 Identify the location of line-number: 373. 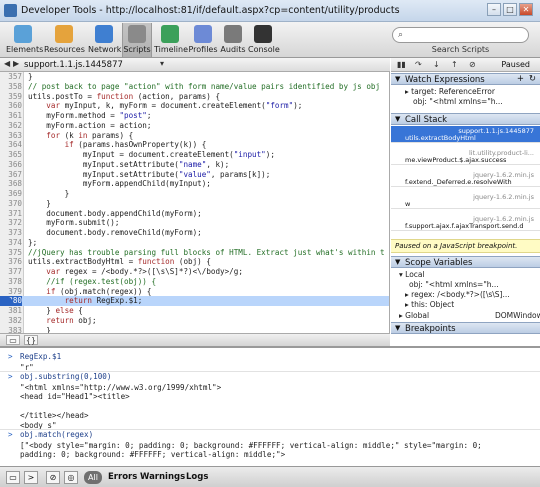
(11, 233).